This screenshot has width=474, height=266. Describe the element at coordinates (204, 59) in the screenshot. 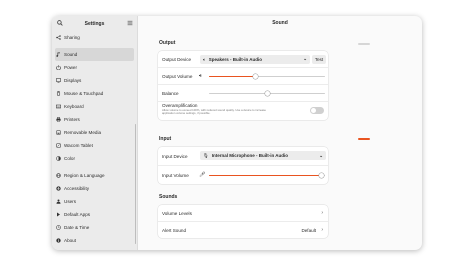

I see `speaker-icon: 🔈︎` at that location.